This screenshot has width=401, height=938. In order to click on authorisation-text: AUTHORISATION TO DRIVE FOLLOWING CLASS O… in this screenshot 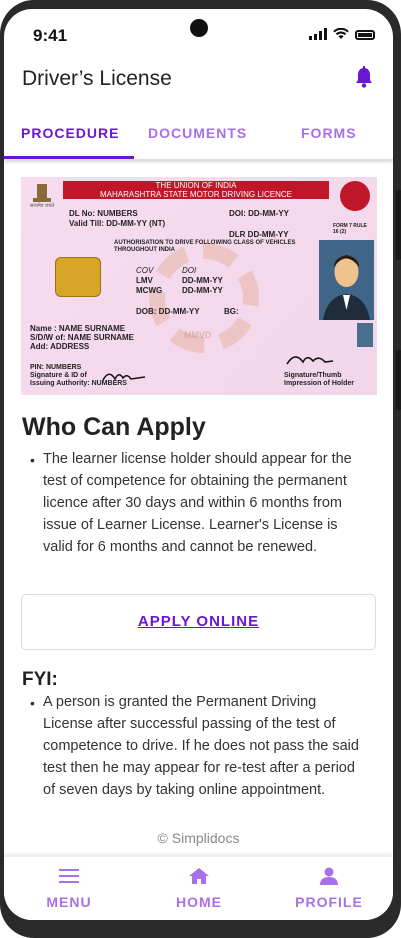, I will do `click(205, 246)`.